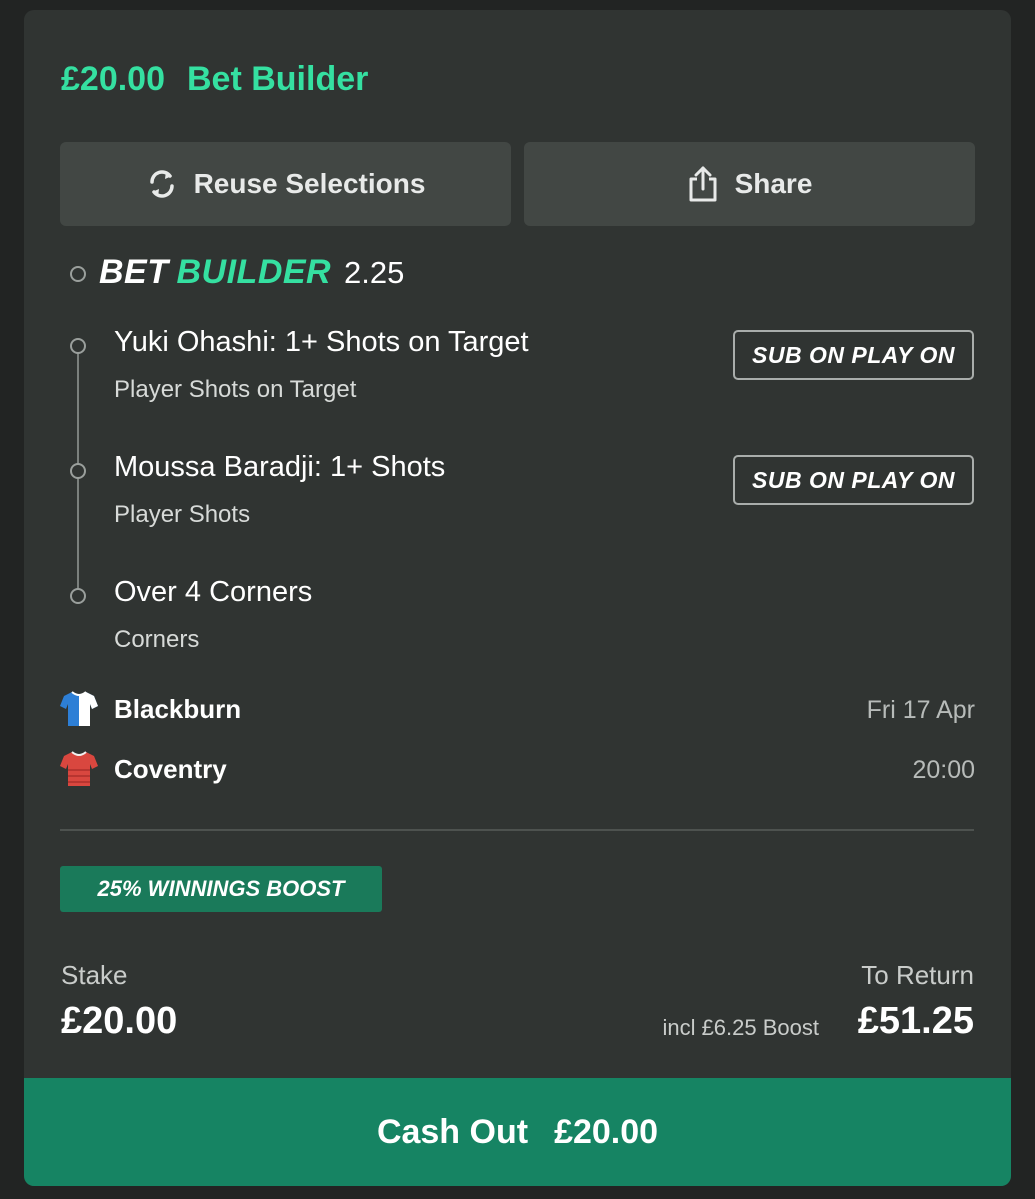  I want to click on stake-value: £20.00, so click(119, 1021).